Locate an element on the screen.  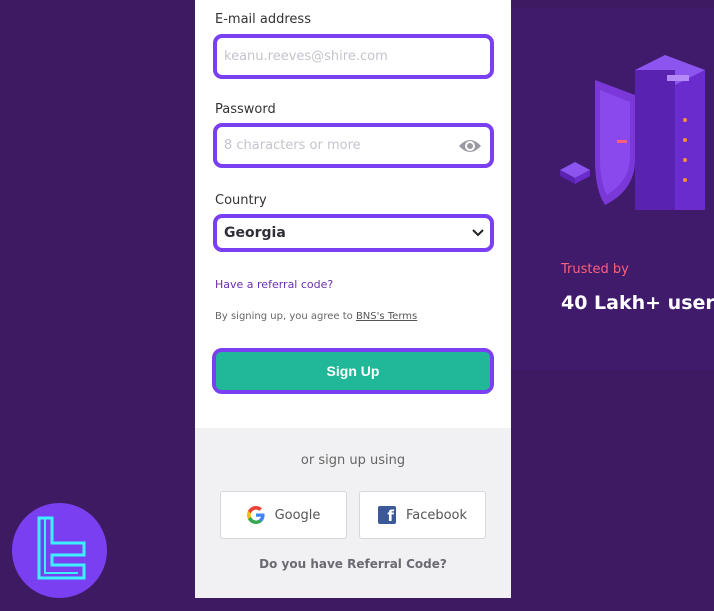
password-field: 8 characters or more is located at coordinates (353, 145).